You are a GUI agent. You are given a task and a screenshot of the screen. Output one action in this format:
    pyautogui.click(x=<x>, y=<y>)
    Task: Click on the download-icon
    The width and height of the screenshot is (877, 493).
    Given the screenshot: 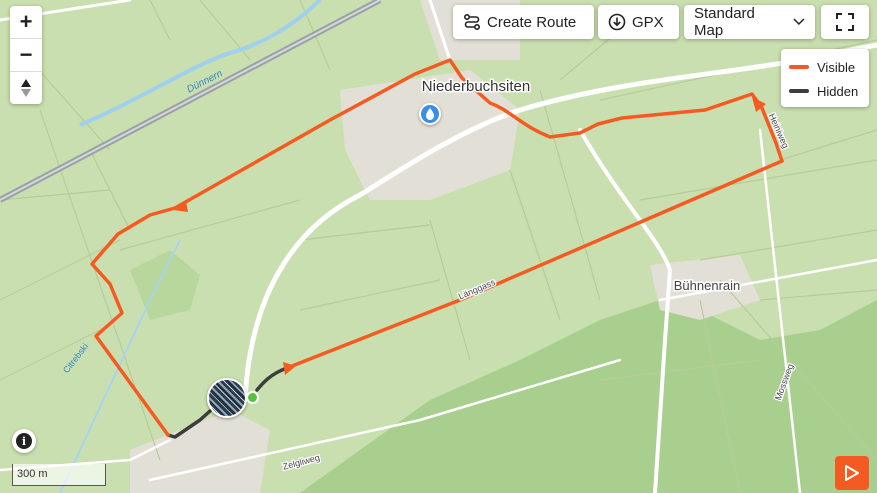 What is the action you would take?
    pyautogui.click(x=617, y=22)
    